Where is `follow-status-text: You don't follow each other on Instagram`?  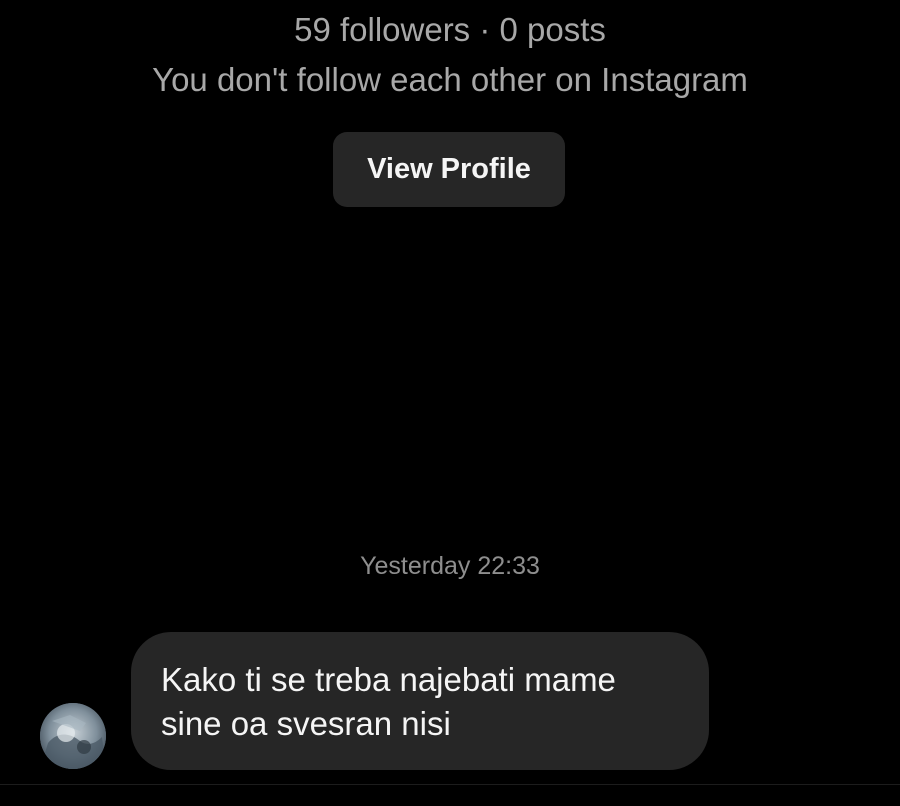
follow-status-text: You don't follow each other on Instagram is located at coordinates (450, 79).